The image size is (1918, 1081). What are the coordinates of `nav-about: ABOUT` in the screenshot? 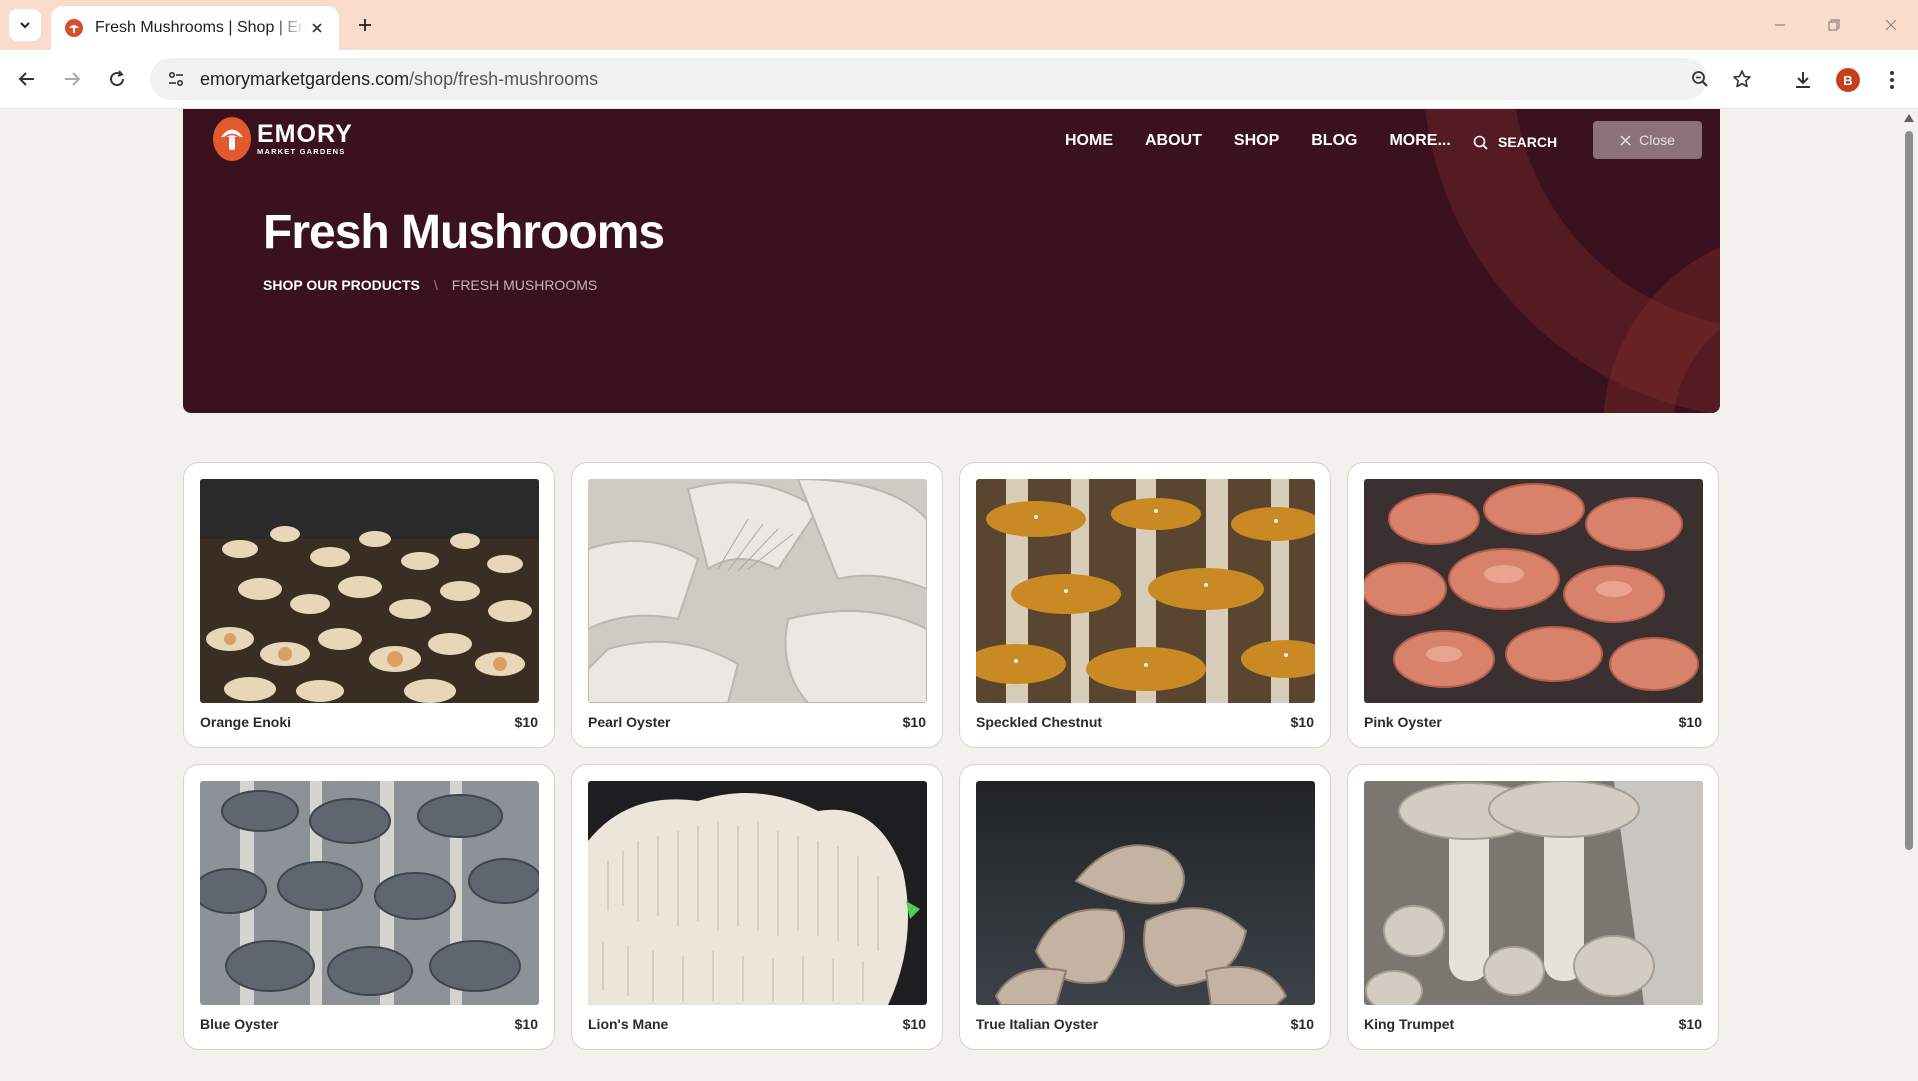 It's located at (1173, 141).